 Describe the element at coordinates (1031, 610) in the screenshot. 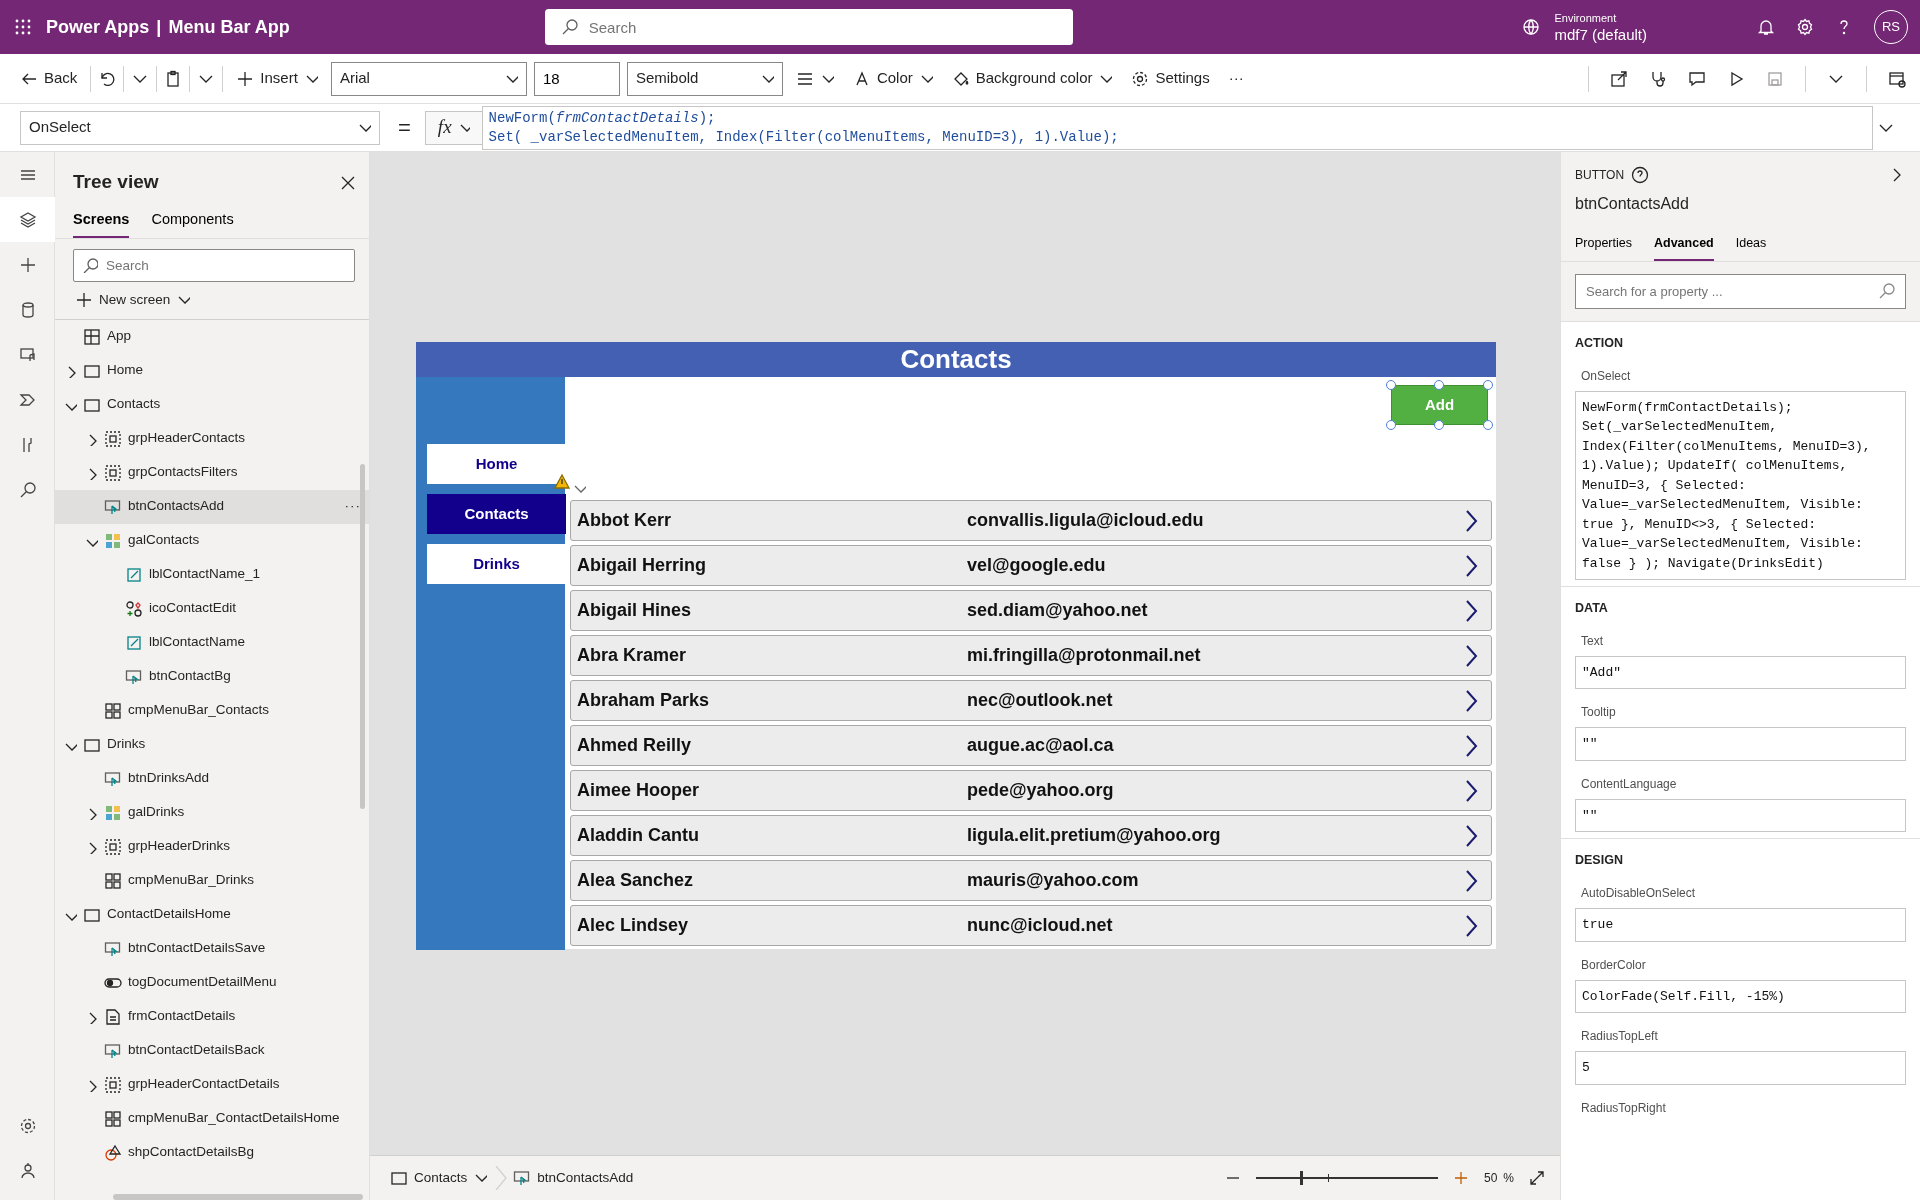

I see `contact-row: Abigail Hines sed.diam@yahoo.net` at that location.